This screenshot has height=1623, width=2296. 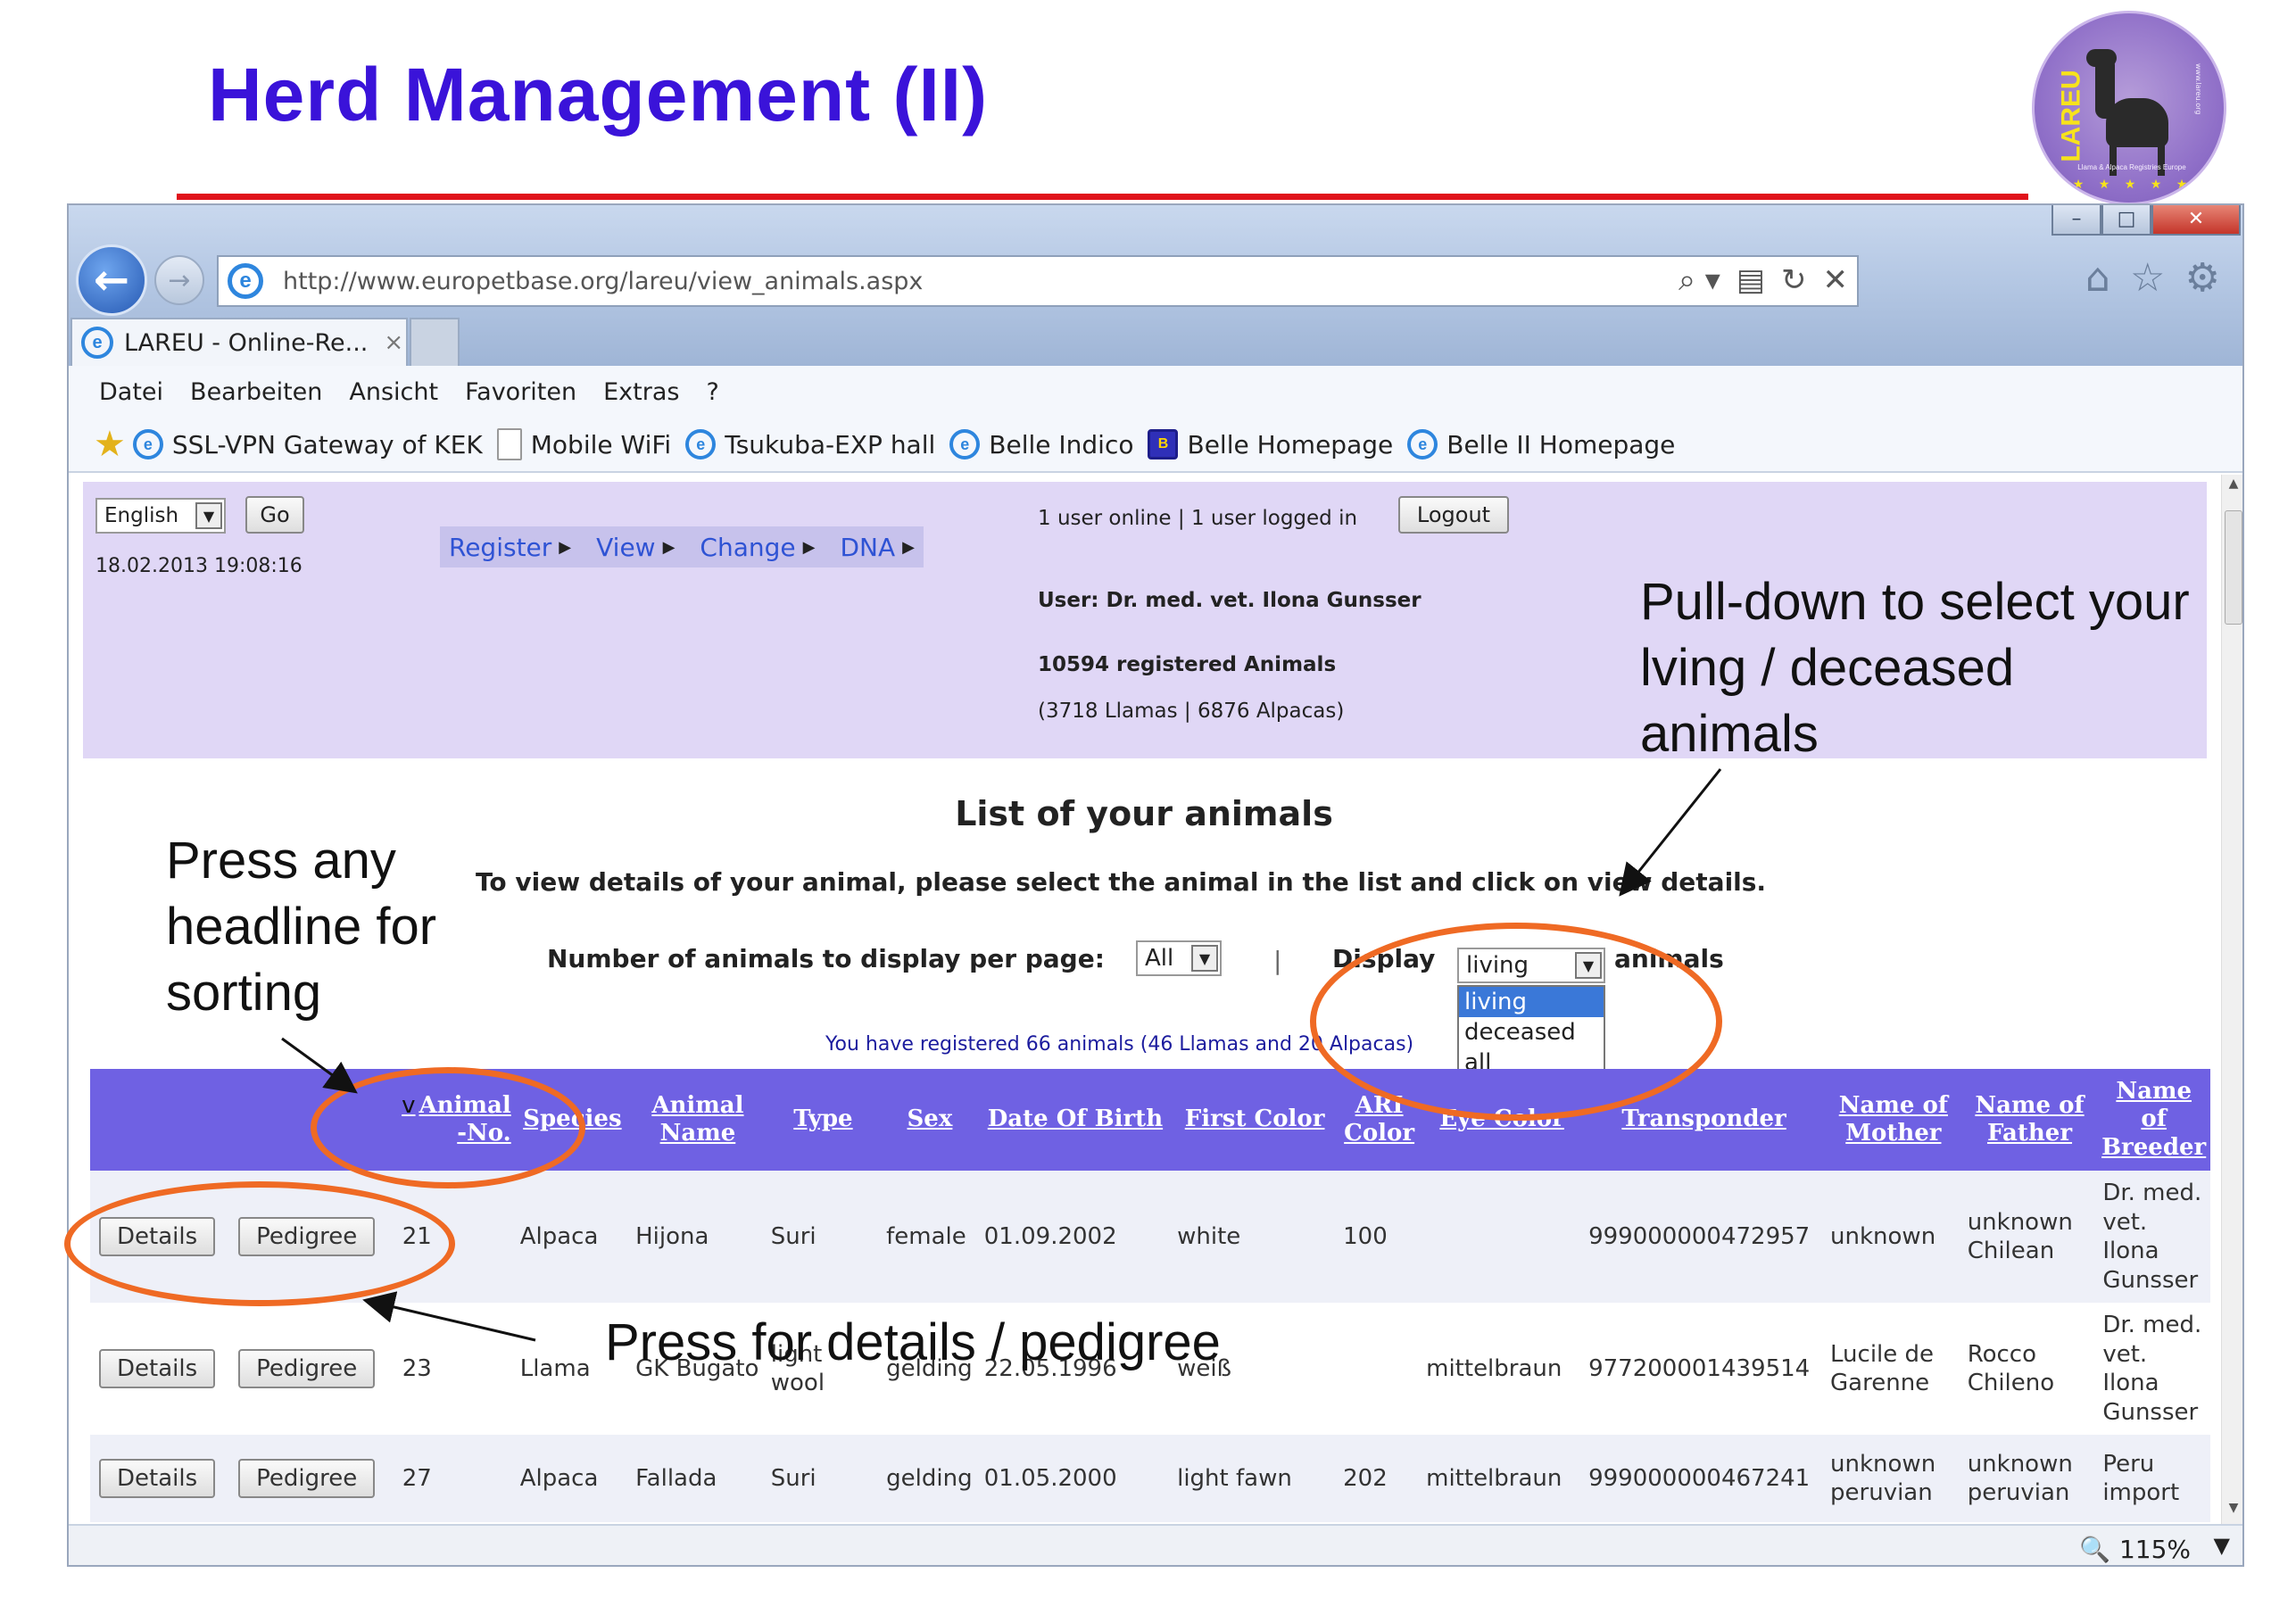 I want to click on favorite-link-label: Belle II Homepage, so click(x=1561, y=444).